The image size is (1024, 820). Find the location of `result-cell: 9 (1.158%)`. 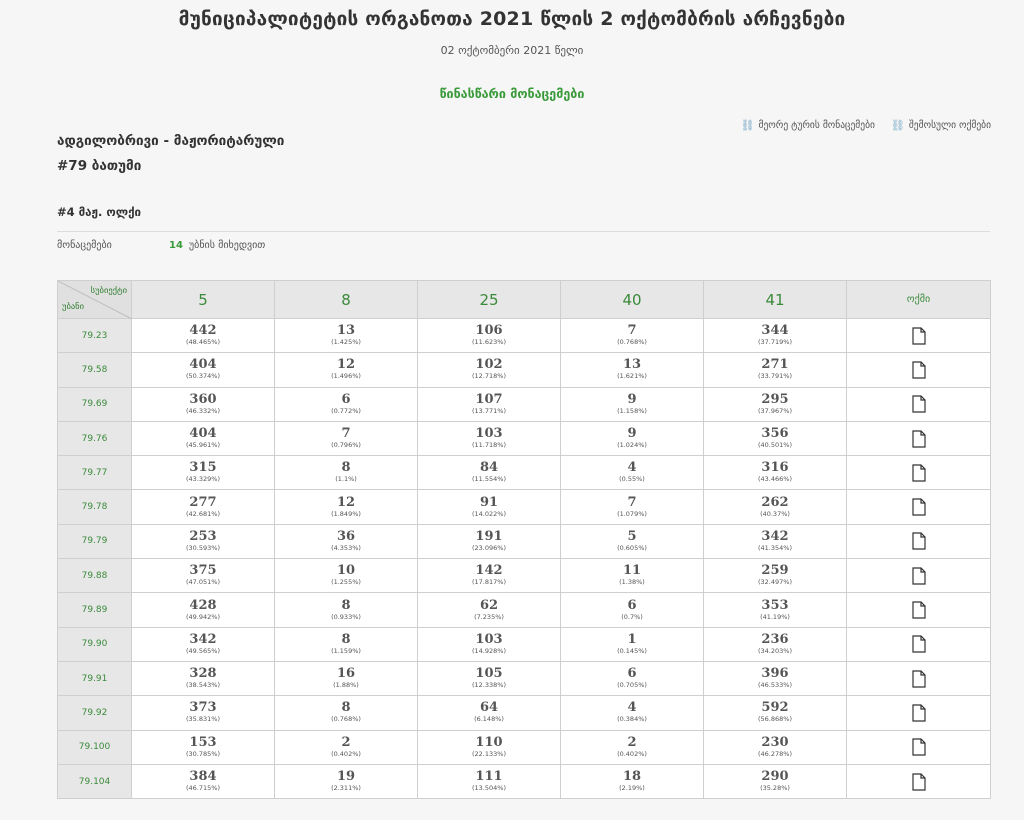

result-cell: 9 (1.158%) is located at coordinates (632, 404).